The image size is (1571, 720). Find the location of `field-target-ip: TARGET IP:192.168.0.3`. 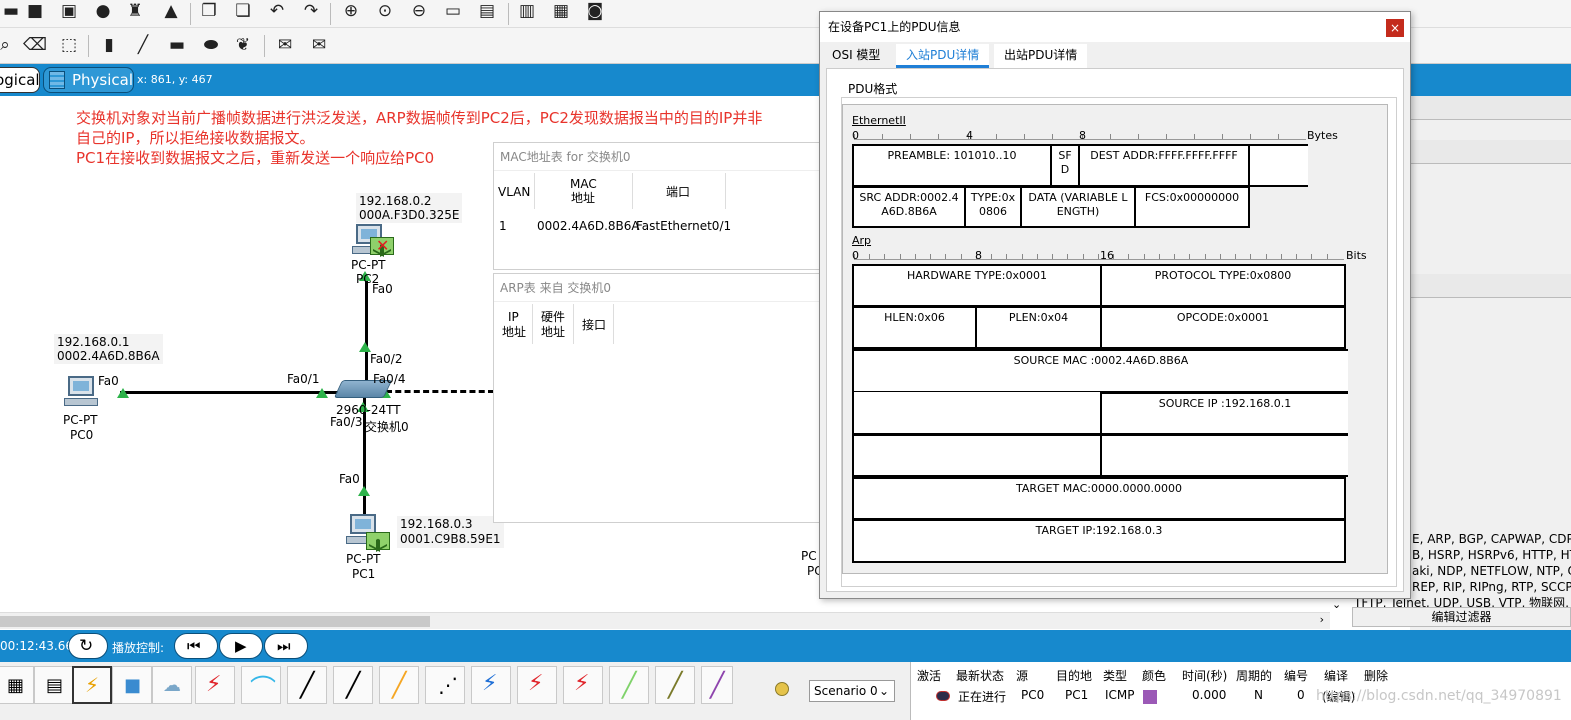

field-target-ip: TARGET IP:192.168.0.3 is located at coordinates (1099, 541).